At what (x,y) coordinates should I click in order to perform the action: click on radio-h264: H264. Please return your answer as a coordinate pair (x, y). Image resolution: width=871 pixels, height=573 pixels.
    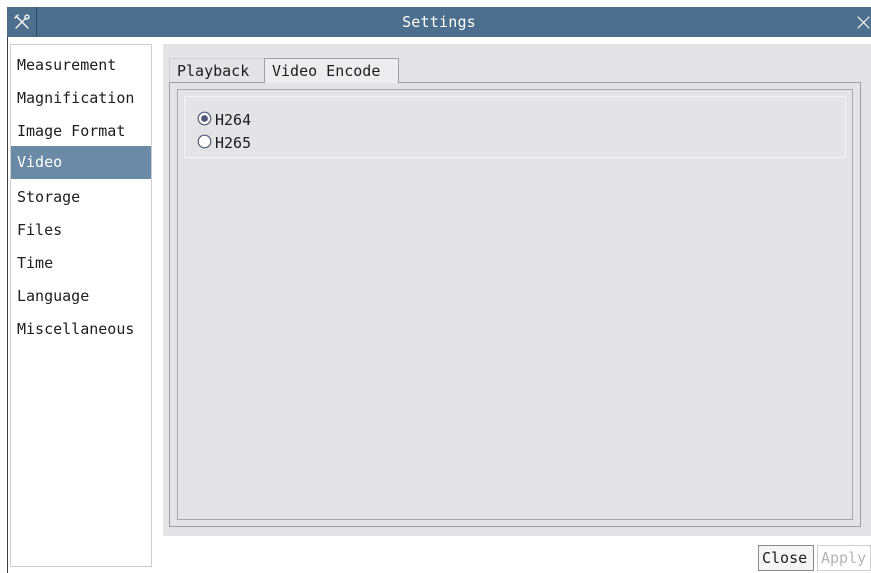
    Looking at the image, I should click on (224, 119).